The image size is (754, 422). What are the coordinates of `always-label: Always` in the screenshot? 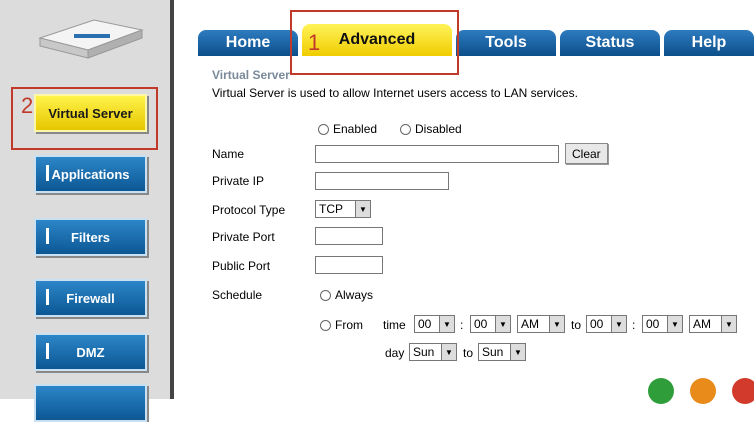 It's located at (354, 295).